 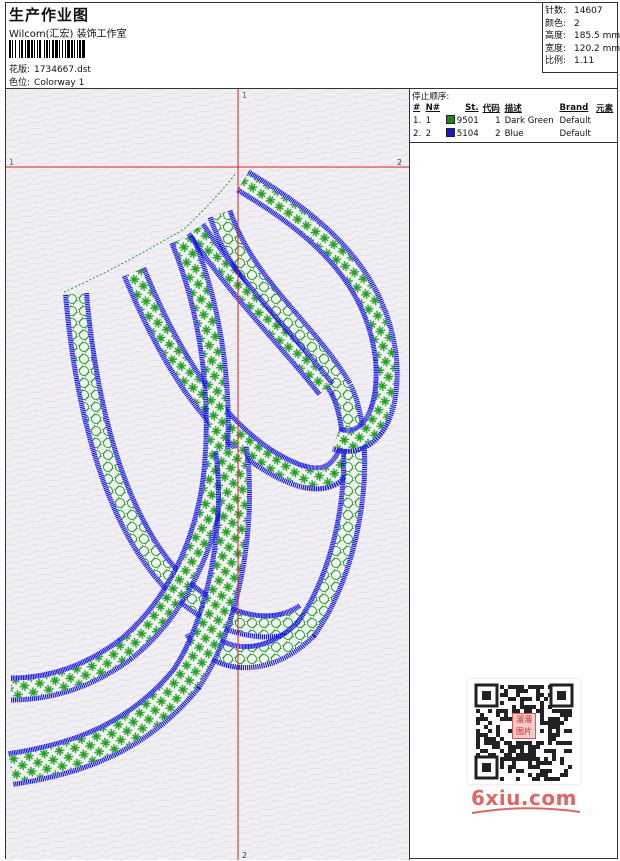 I want to click on colorway-line: 色位: Colorway 1, so click(x=46, y=81).